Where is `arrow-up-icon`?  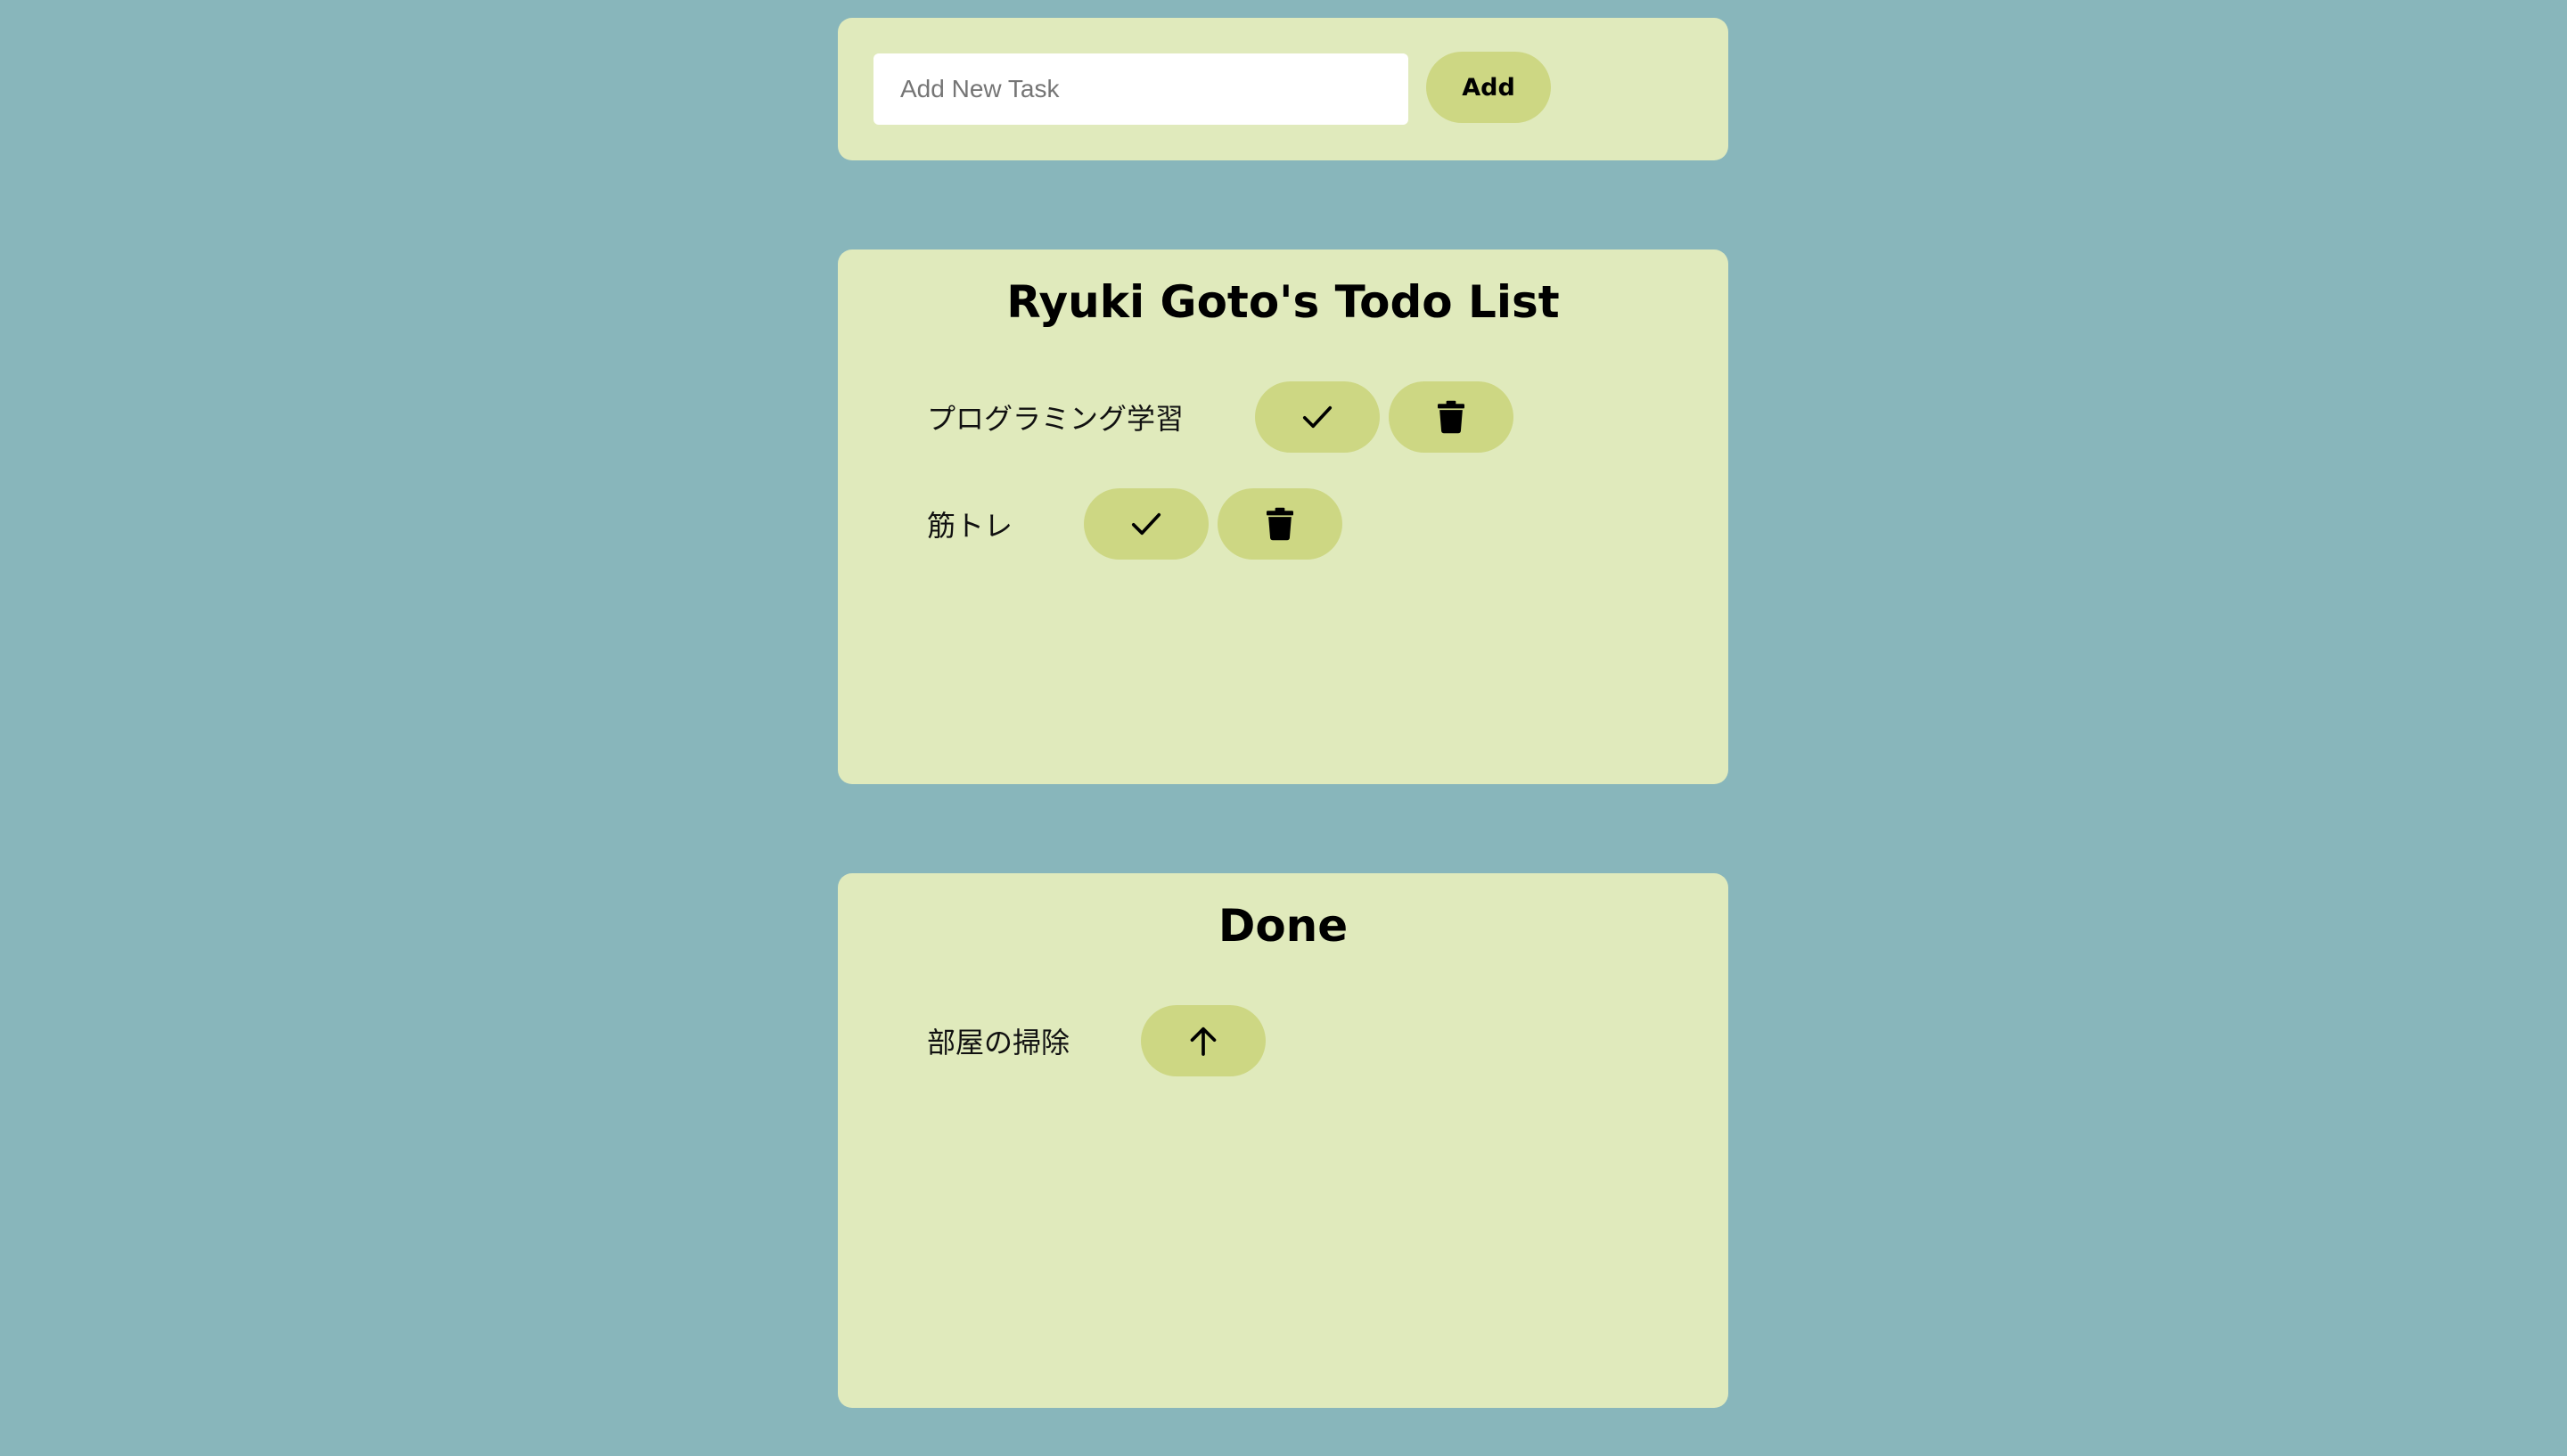 arrow-up-icon is located at coordinates (1203, 1041).